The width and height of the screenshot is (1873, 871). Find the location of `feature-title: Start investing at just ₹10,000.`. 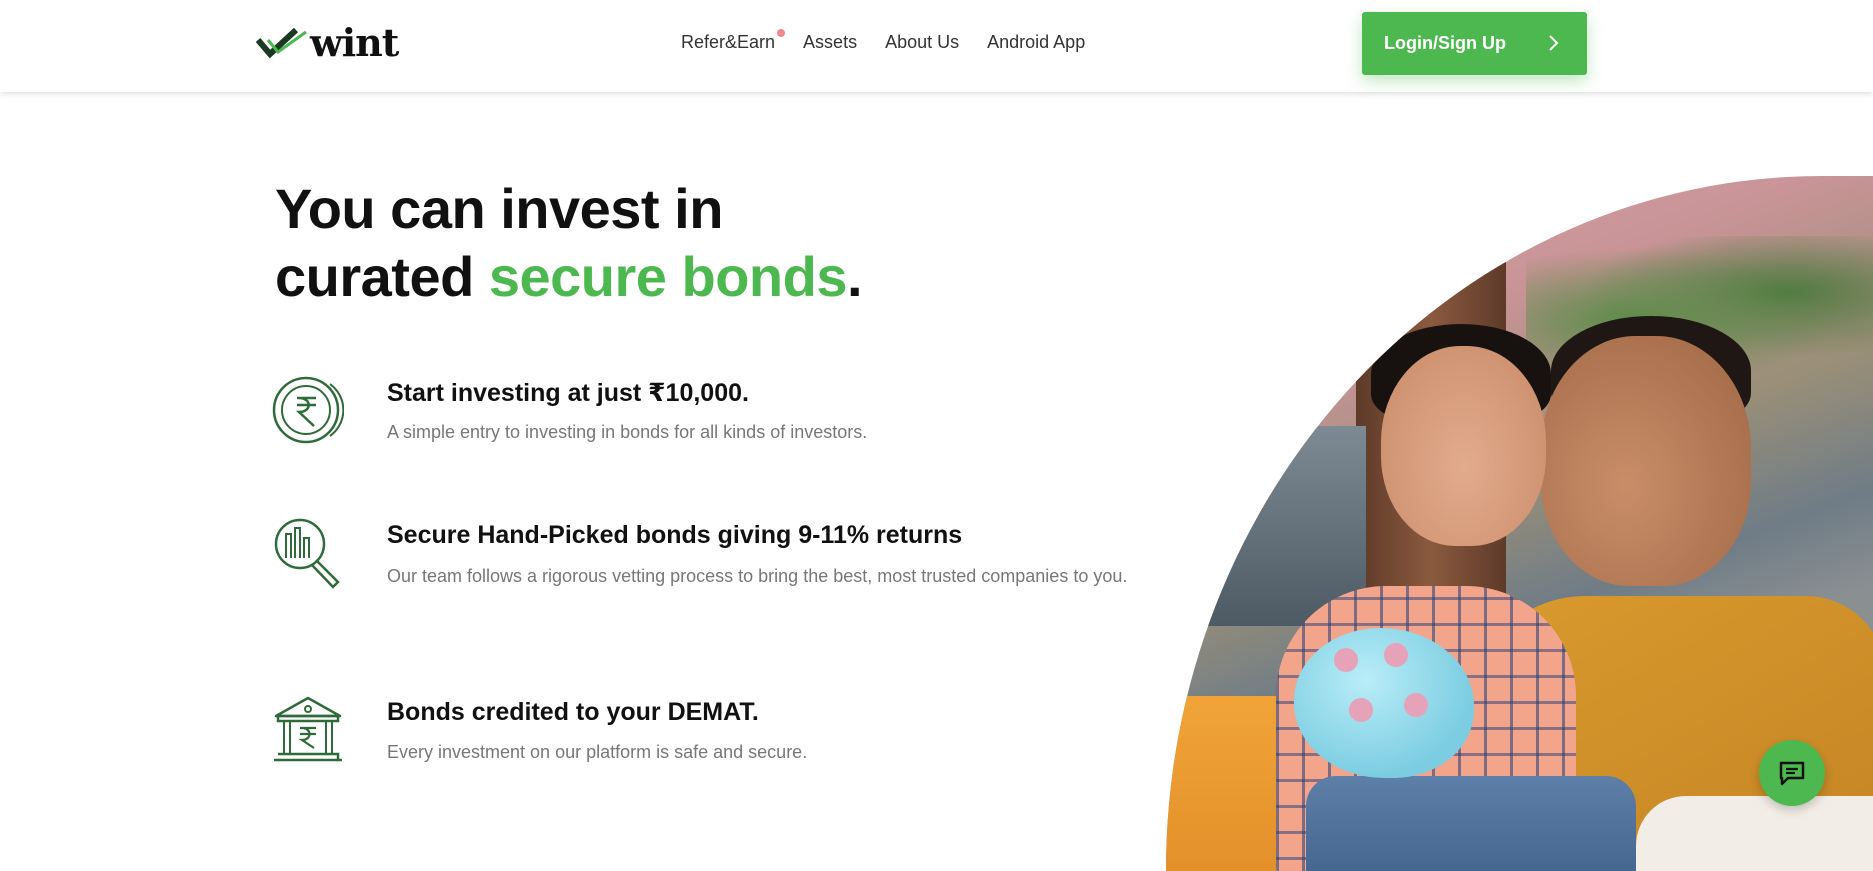

feature-title: Start investing at just ₹10,000. is located at coordinates (568, 393).